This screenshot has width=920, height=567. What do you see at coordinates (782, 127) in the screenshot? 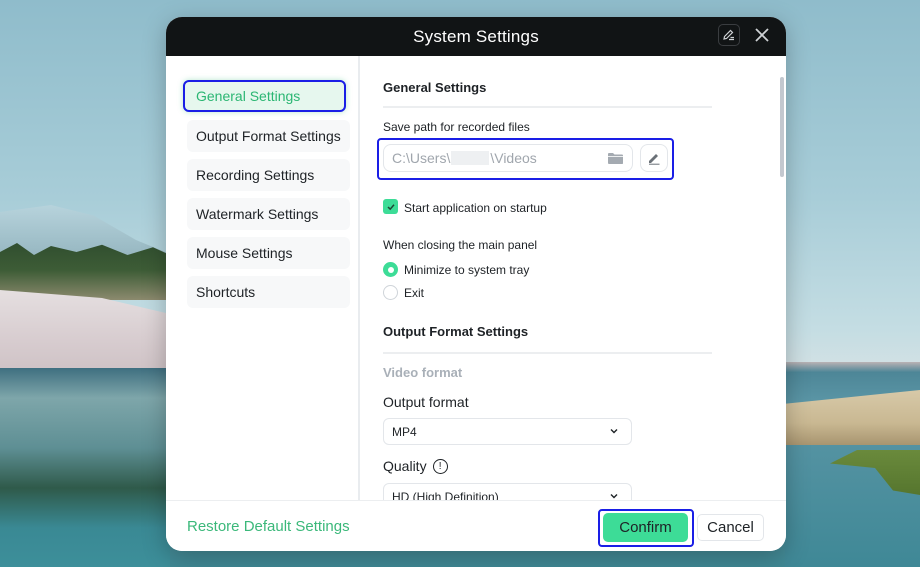
I see `scrollbar-thumb` at bounding box center [782, 127].